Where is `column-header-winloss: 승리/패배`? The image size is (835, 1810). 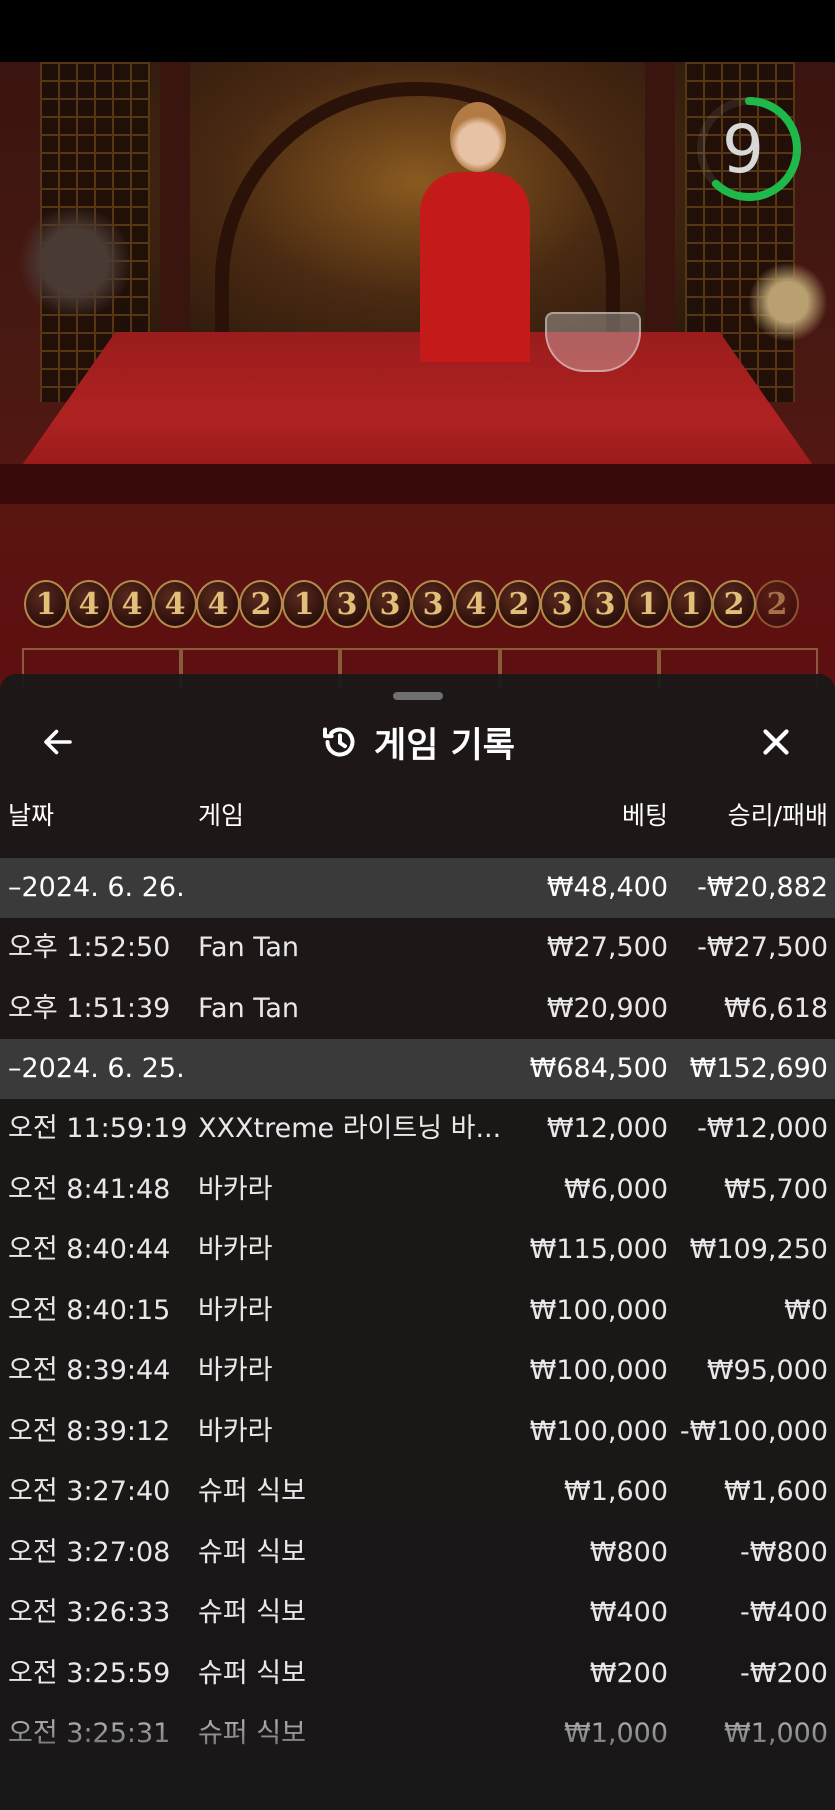 column-header-winloss: 승리/패배 is located at coordinates (748, 814).